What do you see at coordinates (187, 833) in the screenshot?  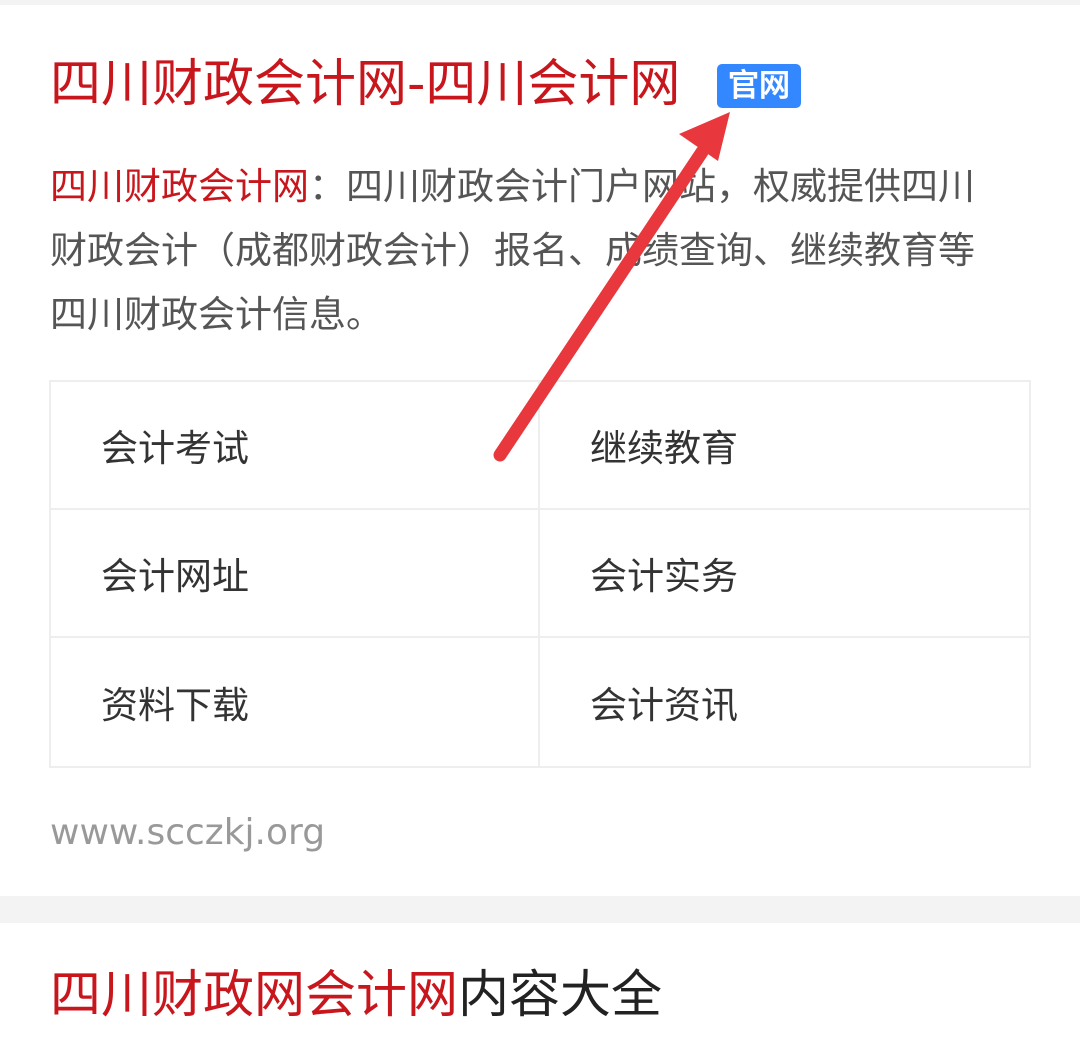 I see `result-url: www.scczkj.org` at bounding box center [187, 833].